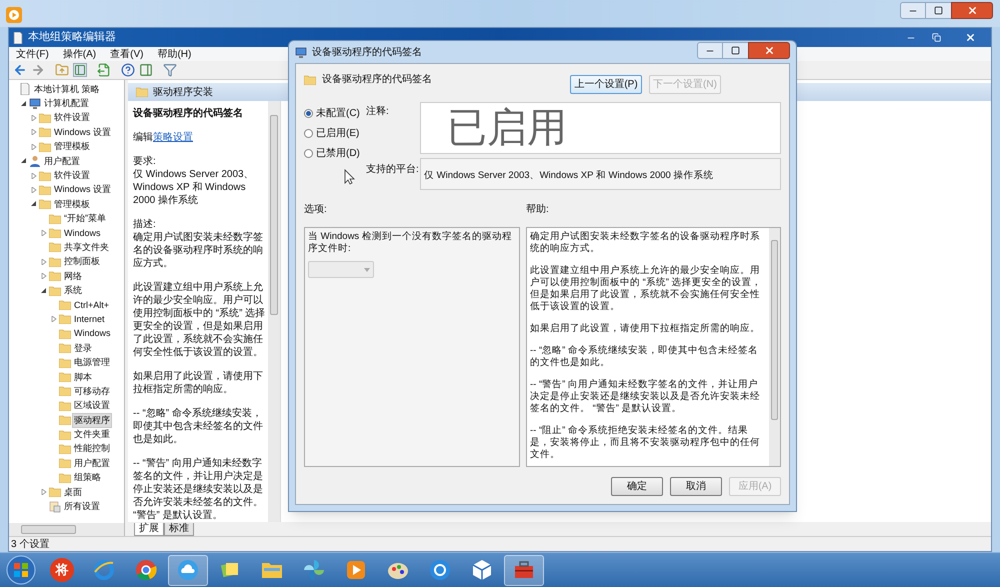 This screenshot has height=587, width=1000. What do you see at coordinates (696, 486) in the screenshot?
I see `dialog-button: 取消` at bounding box center [696, 486].